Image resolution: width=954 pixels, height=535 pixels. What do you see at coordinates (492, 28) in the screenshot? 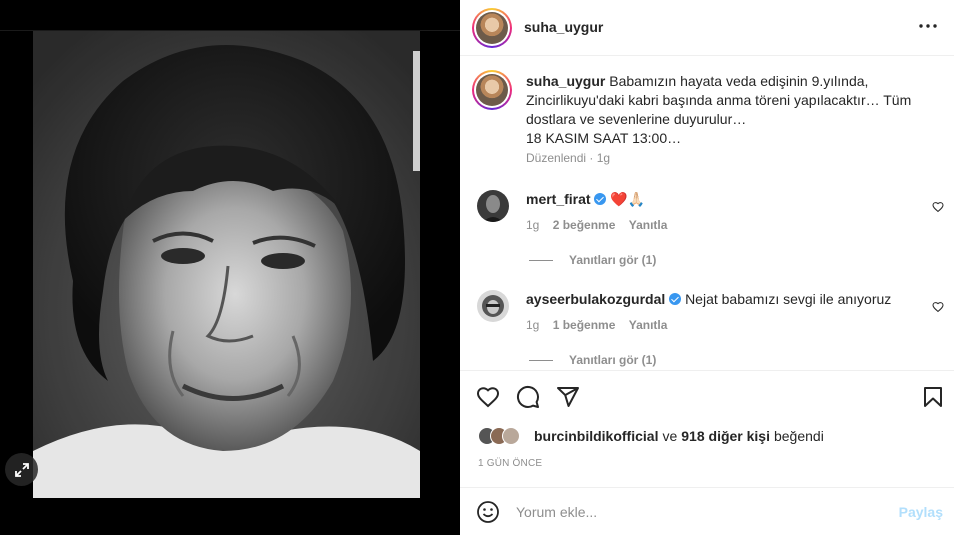
I see `author-avatar` at bounding box center [492, 28].